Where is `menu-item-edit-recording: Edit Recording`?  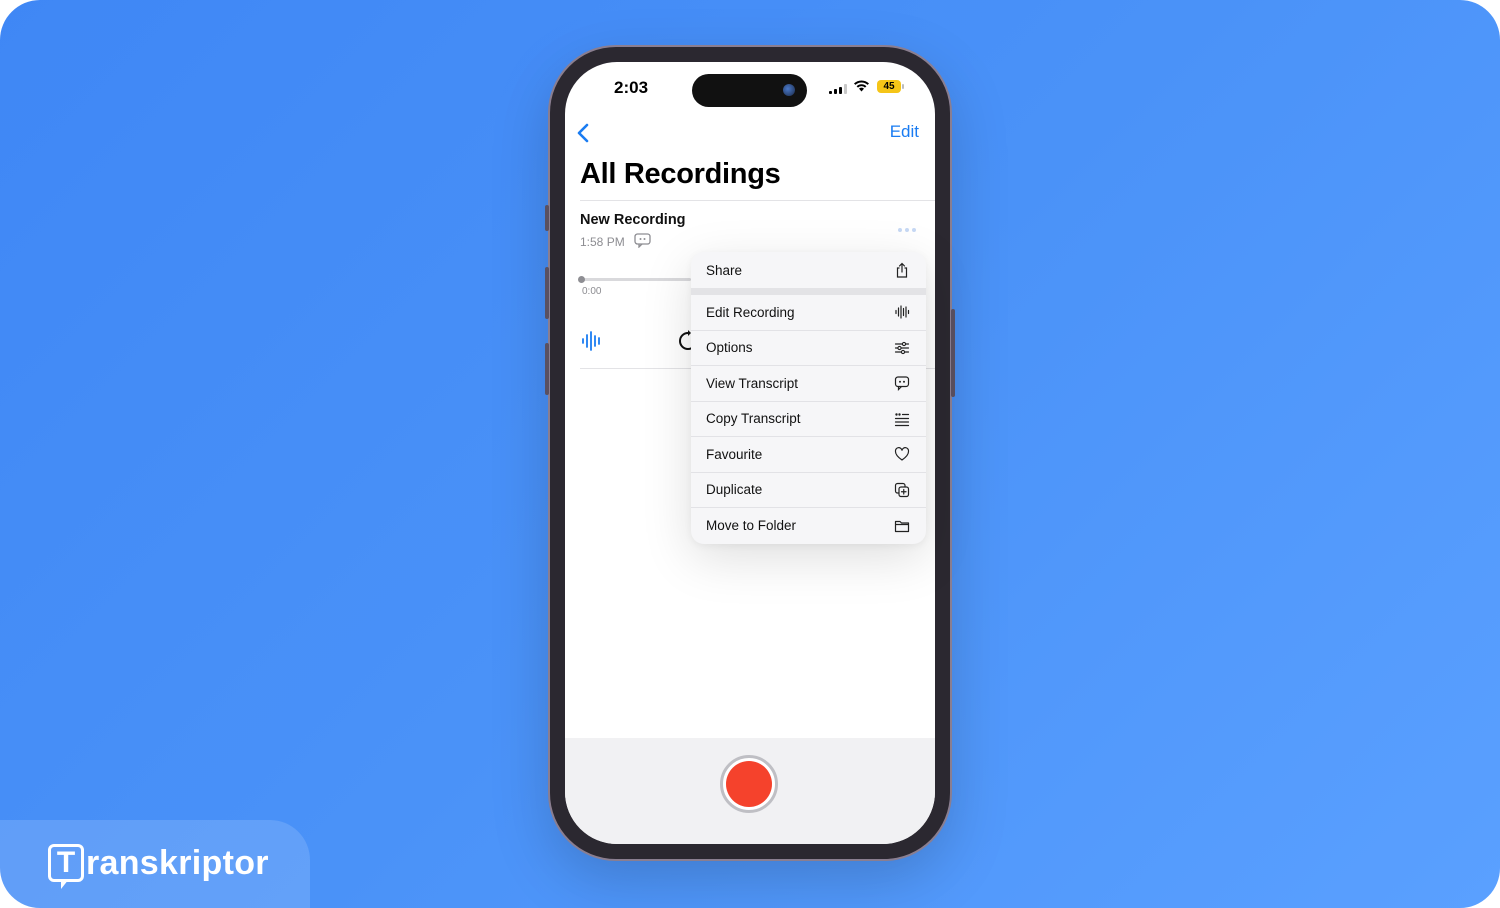
menu-item-edit-recording: Edit Recording is located at coordinates (808, 313).